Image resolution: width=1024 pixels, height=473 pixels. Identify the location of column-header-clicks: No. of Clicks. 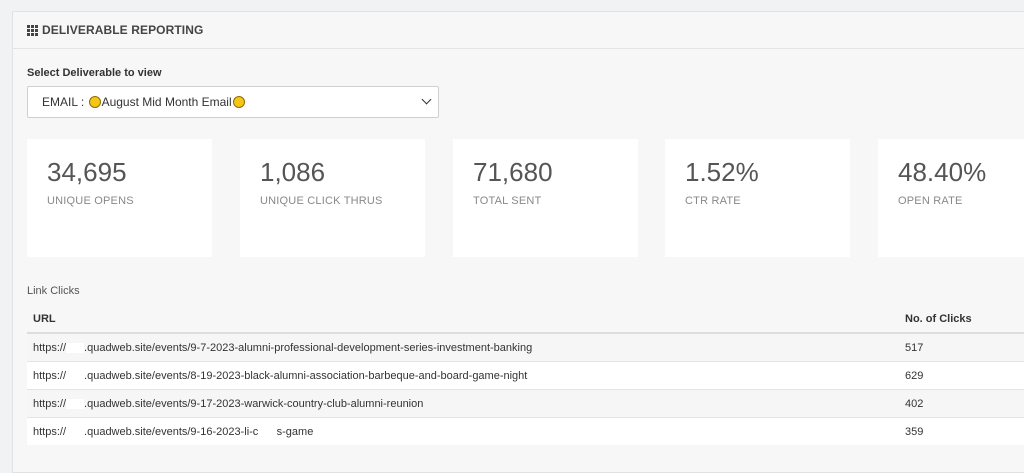
(961, 320).